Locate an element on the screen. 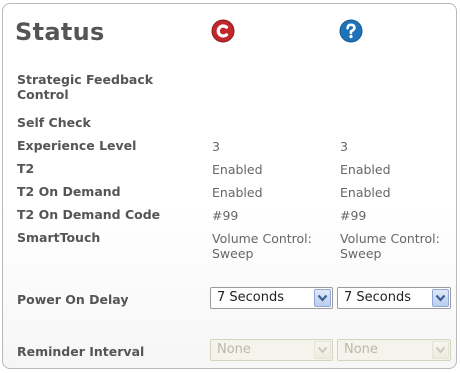 This screenshot has width=460, height=373. label-smarttouch: SmartTouch is located at coordinates (59, 237).